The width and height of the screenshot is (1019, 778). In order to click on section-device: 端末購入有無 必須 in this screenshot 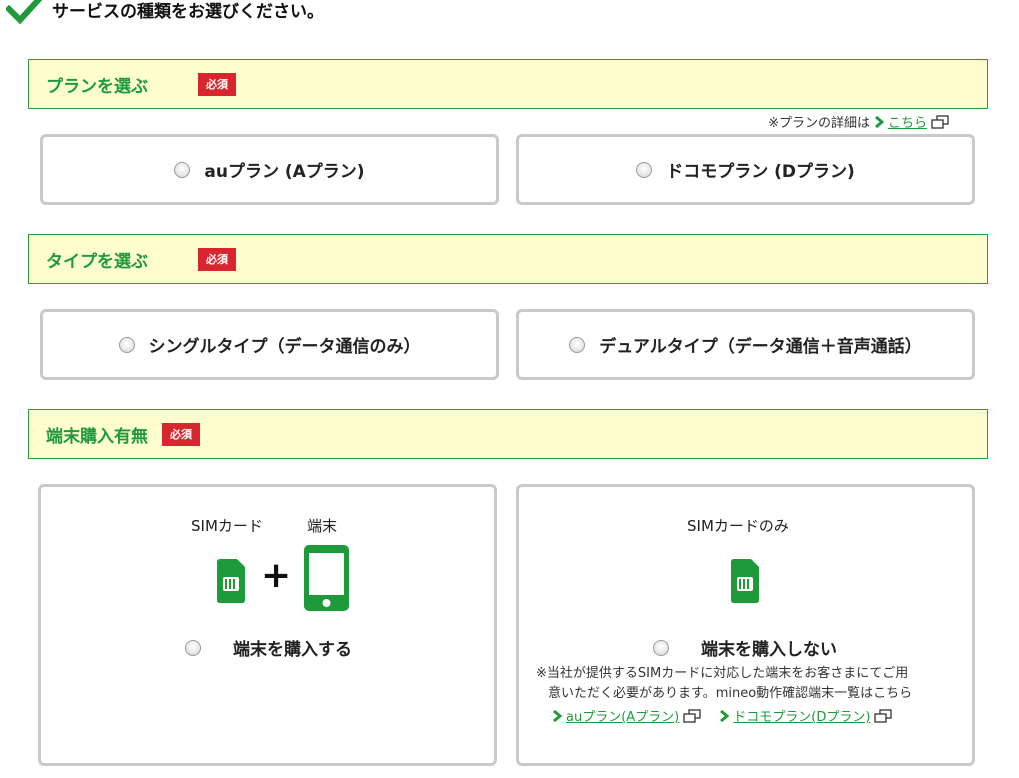, I will do `click(508, 434)`.